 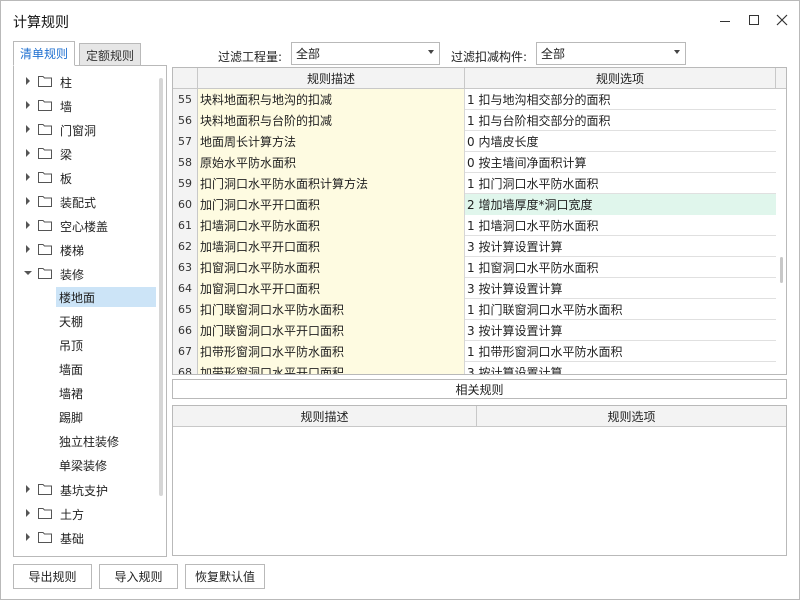 What do you see at coordinates (72, 275) in the screenshot?
I see `tree-node-label: 装修` at bounding box center [72, 275].